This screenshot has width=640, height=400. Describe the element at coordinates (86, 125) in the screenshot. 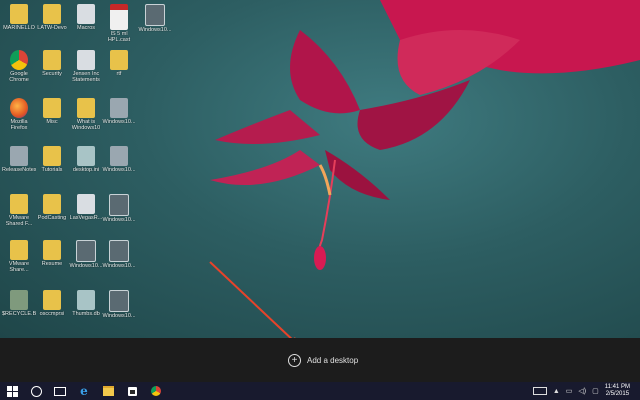

I see `desktop-icon-label: What is Windows10` at that location.